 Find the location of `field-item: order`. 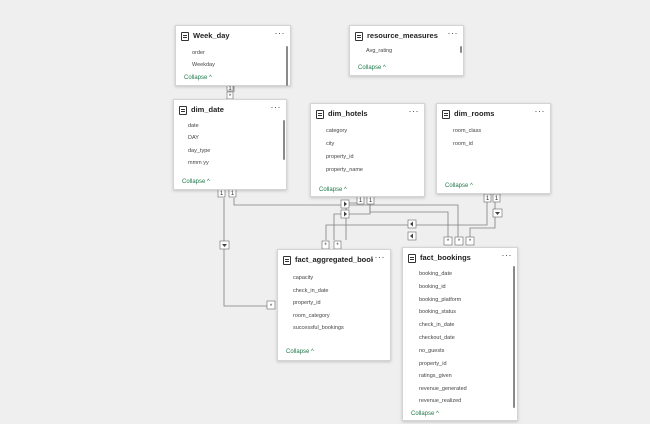

field-item: order is located at coordinates (198, 53).